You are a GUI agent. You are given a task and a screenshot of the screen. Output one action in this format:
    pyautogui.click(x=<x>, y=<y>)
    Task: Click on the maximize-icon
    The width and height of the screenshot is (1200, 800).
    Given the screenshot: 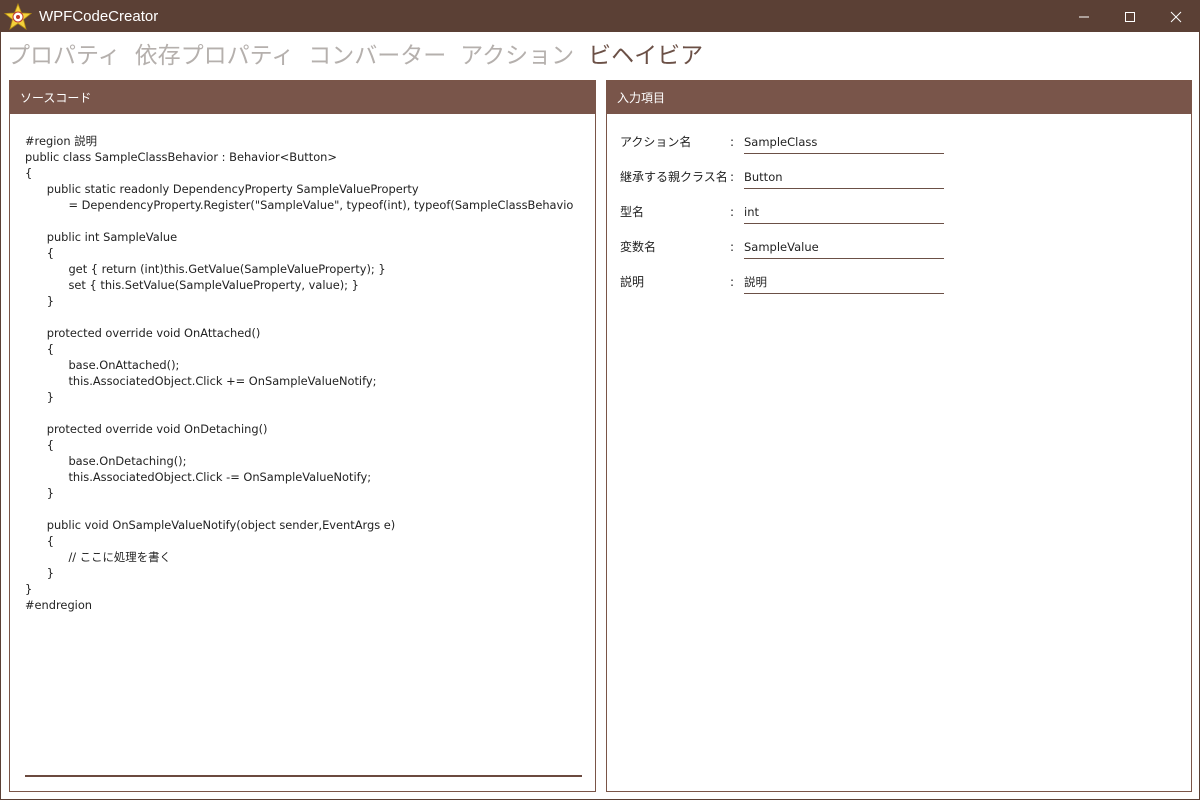 What is the action you would take?
    pyautogui.click(x=1130, y=16)
    